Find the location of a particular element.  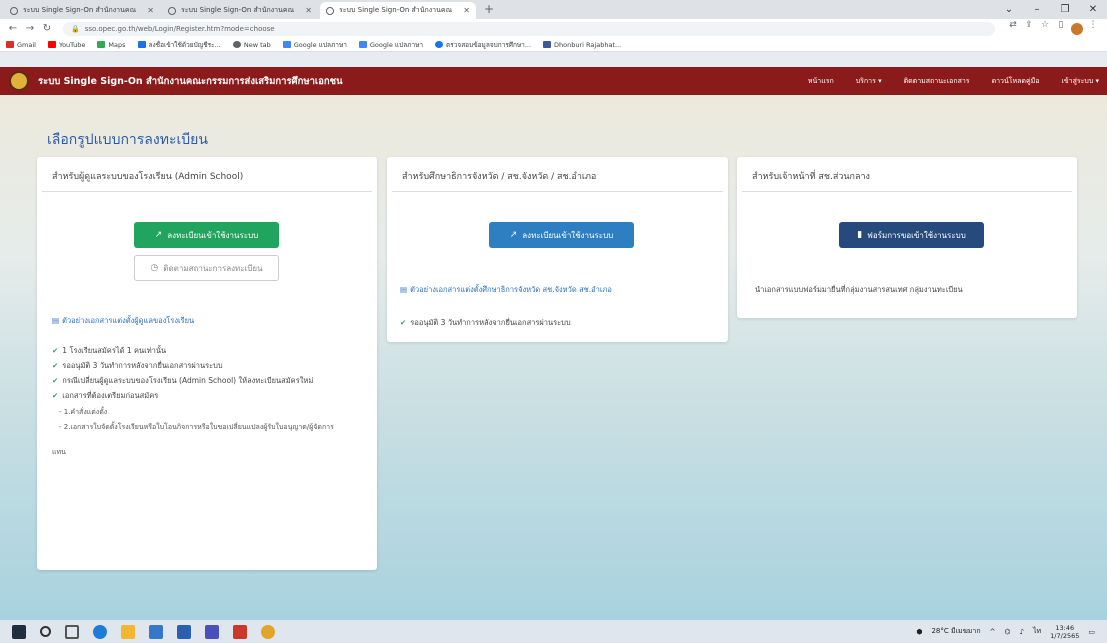

card-header: สำหรับเจ้าหน้าที่ สช.ส่วนกลาง is located at coordinates (907, 174).